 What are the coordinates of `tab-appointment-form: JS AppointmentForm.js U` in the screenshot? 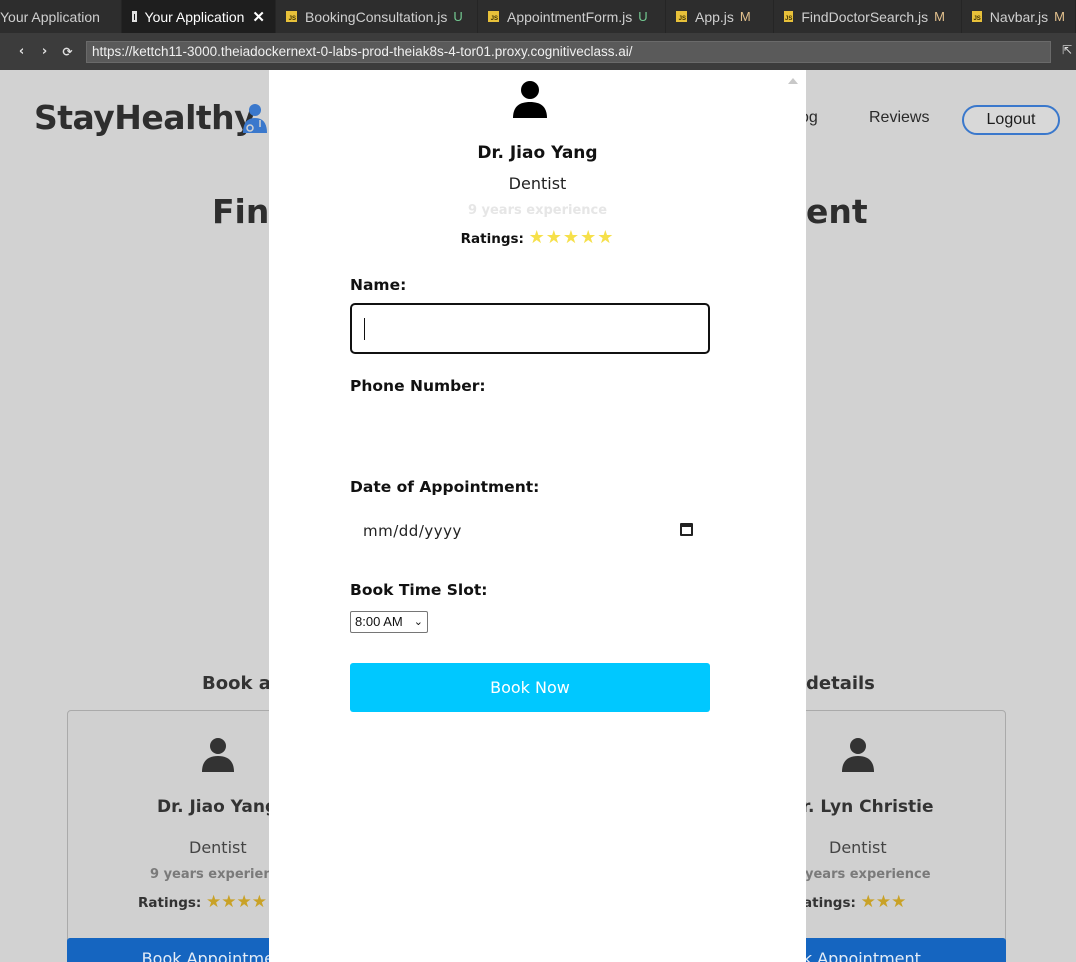 It's located at (572, 16).